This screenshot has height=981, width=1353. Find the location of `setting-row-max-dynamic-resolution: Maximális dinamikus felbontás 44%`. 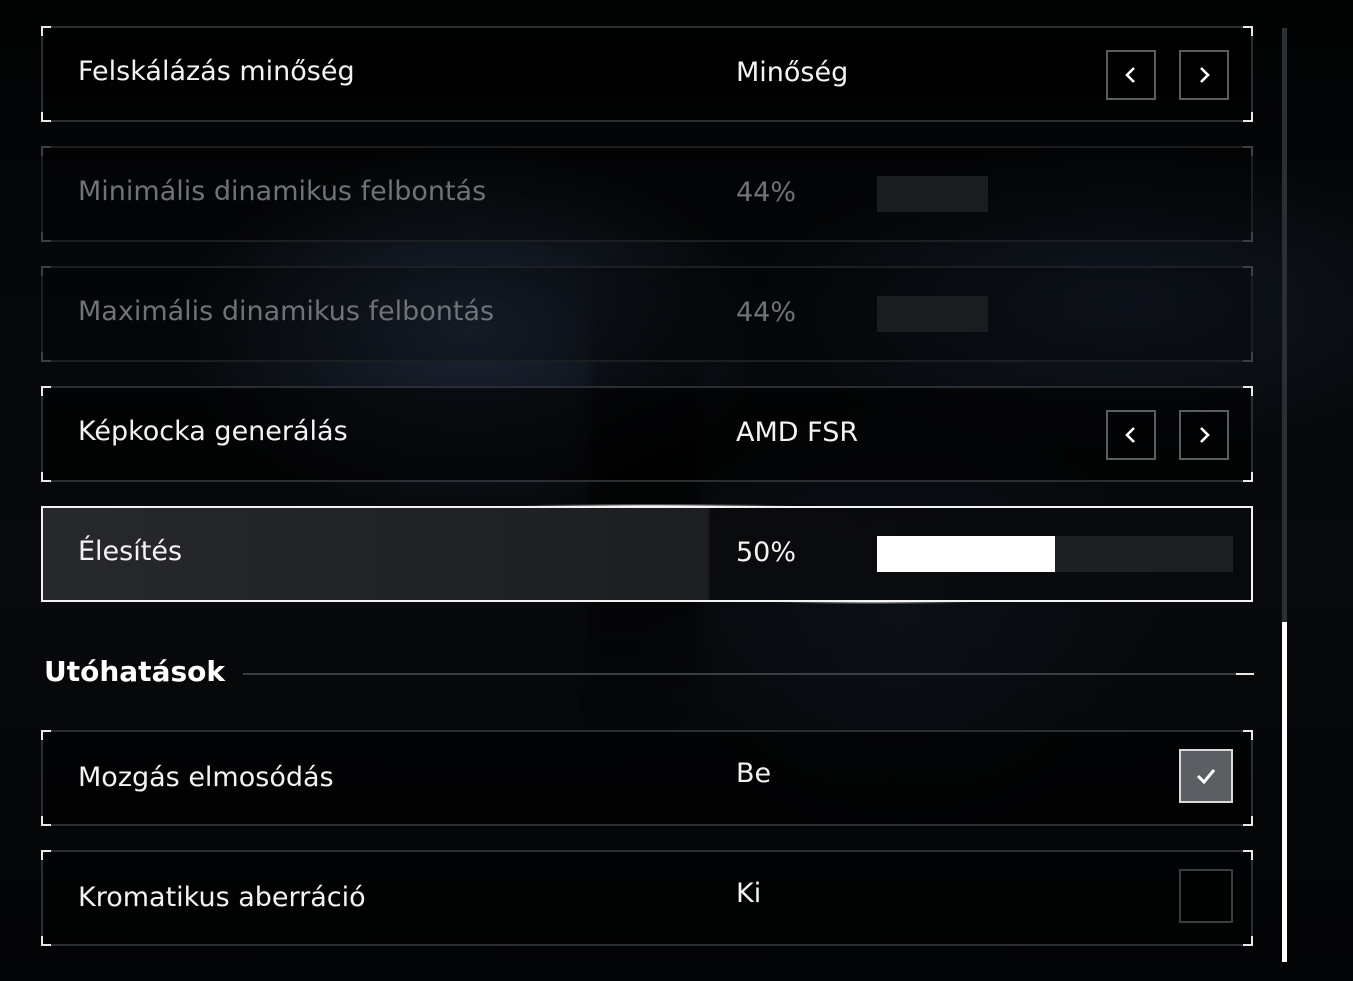

setting-row-max-dynamic-resolution: Maximális dinamikus felbontás 44% is located at coordinates (647, 314).